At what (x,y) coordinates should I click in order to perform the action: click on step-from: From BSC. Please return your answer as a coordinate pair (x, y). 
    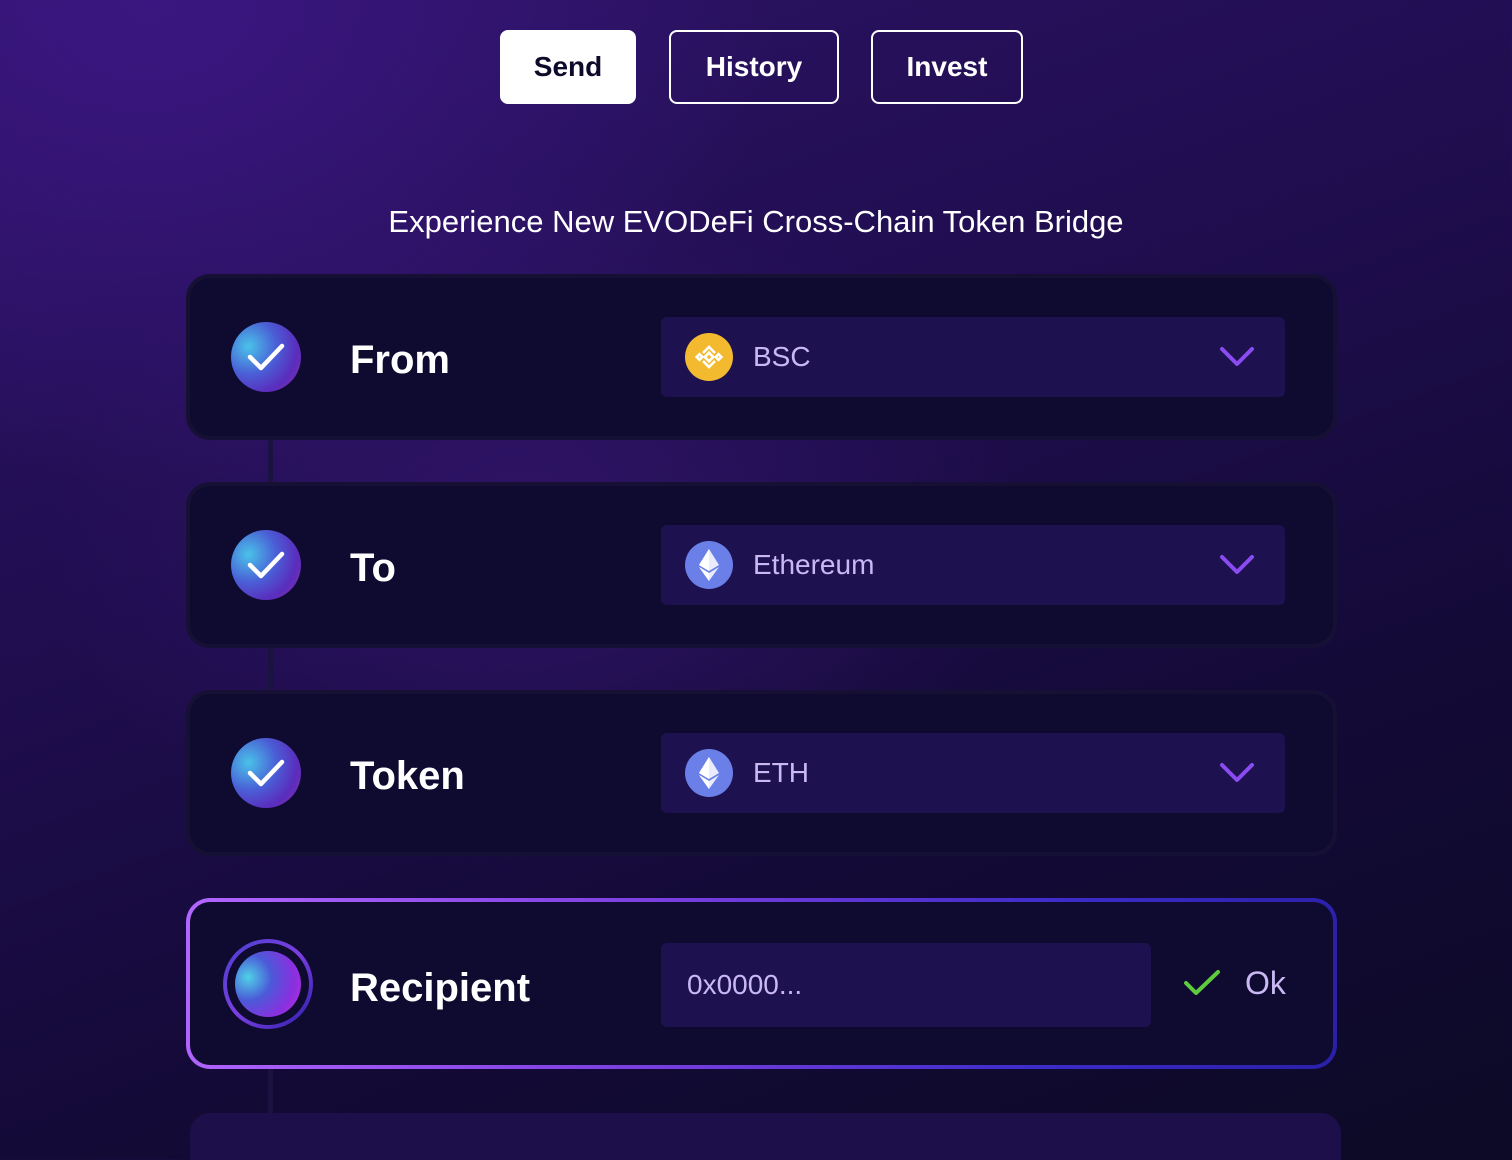
    Looking at the image, I should click on (761, 357).